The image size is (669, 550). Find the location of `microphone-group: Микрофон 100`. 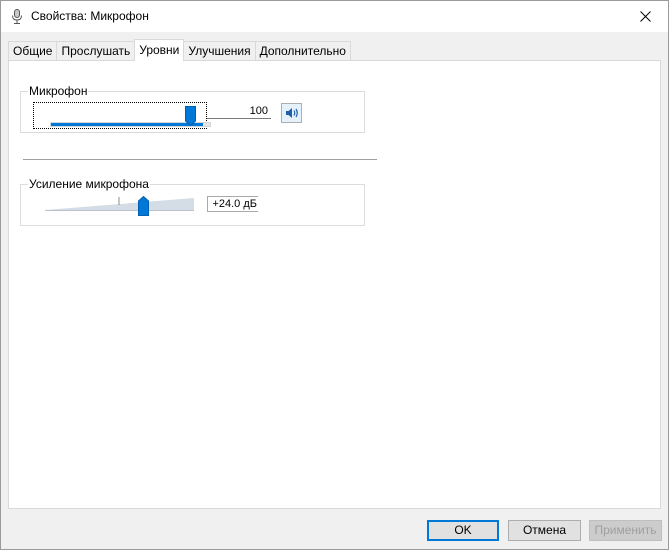

microphone-group: Микрофон 100 is located at coordinates (192, 108).